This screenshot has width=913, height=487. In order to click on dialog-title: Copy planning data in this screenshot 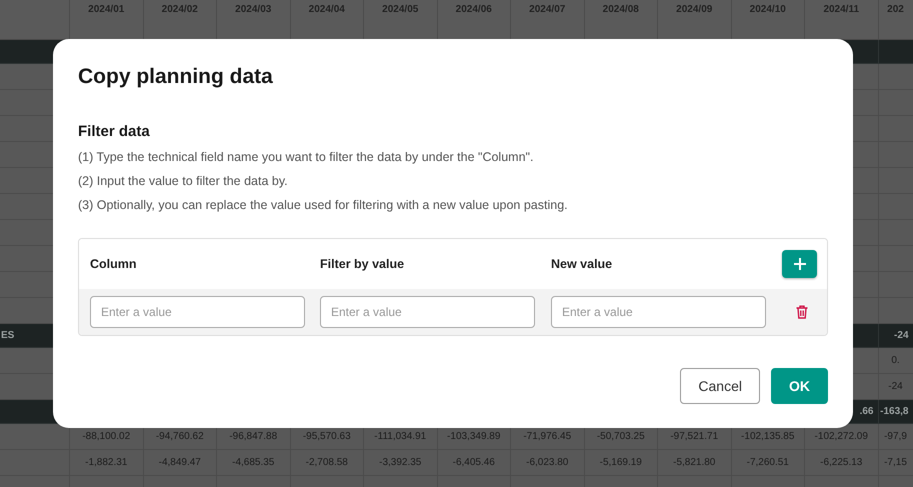, I will do `click(175, 77)`.